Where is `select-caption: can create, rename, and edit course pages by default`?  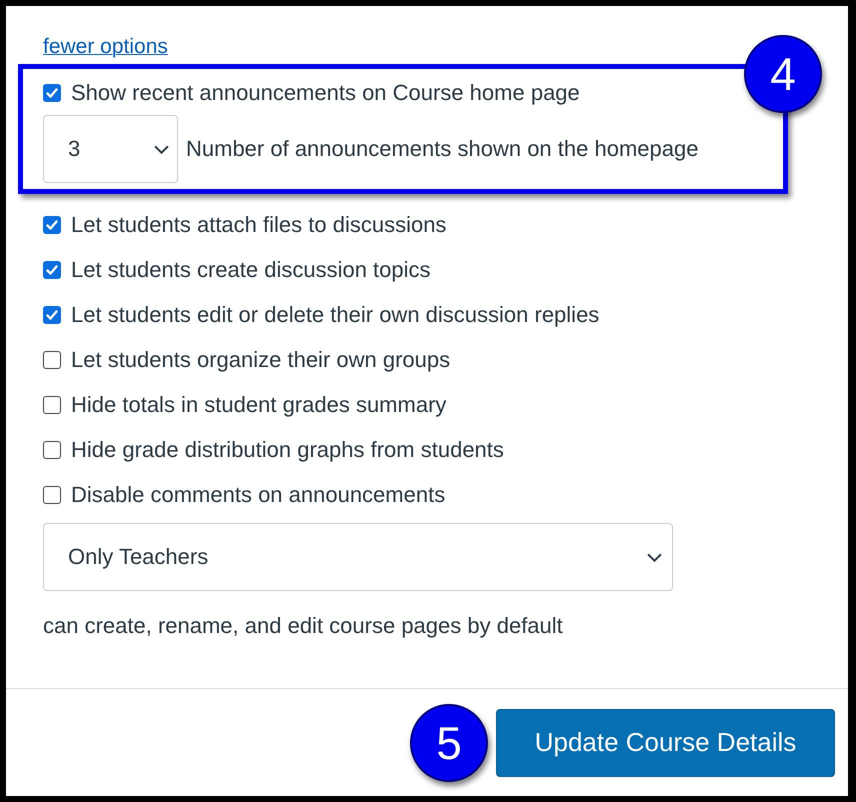 select-caption: can create, rename, and edit course pages by default is located at coordinates (303, 626).